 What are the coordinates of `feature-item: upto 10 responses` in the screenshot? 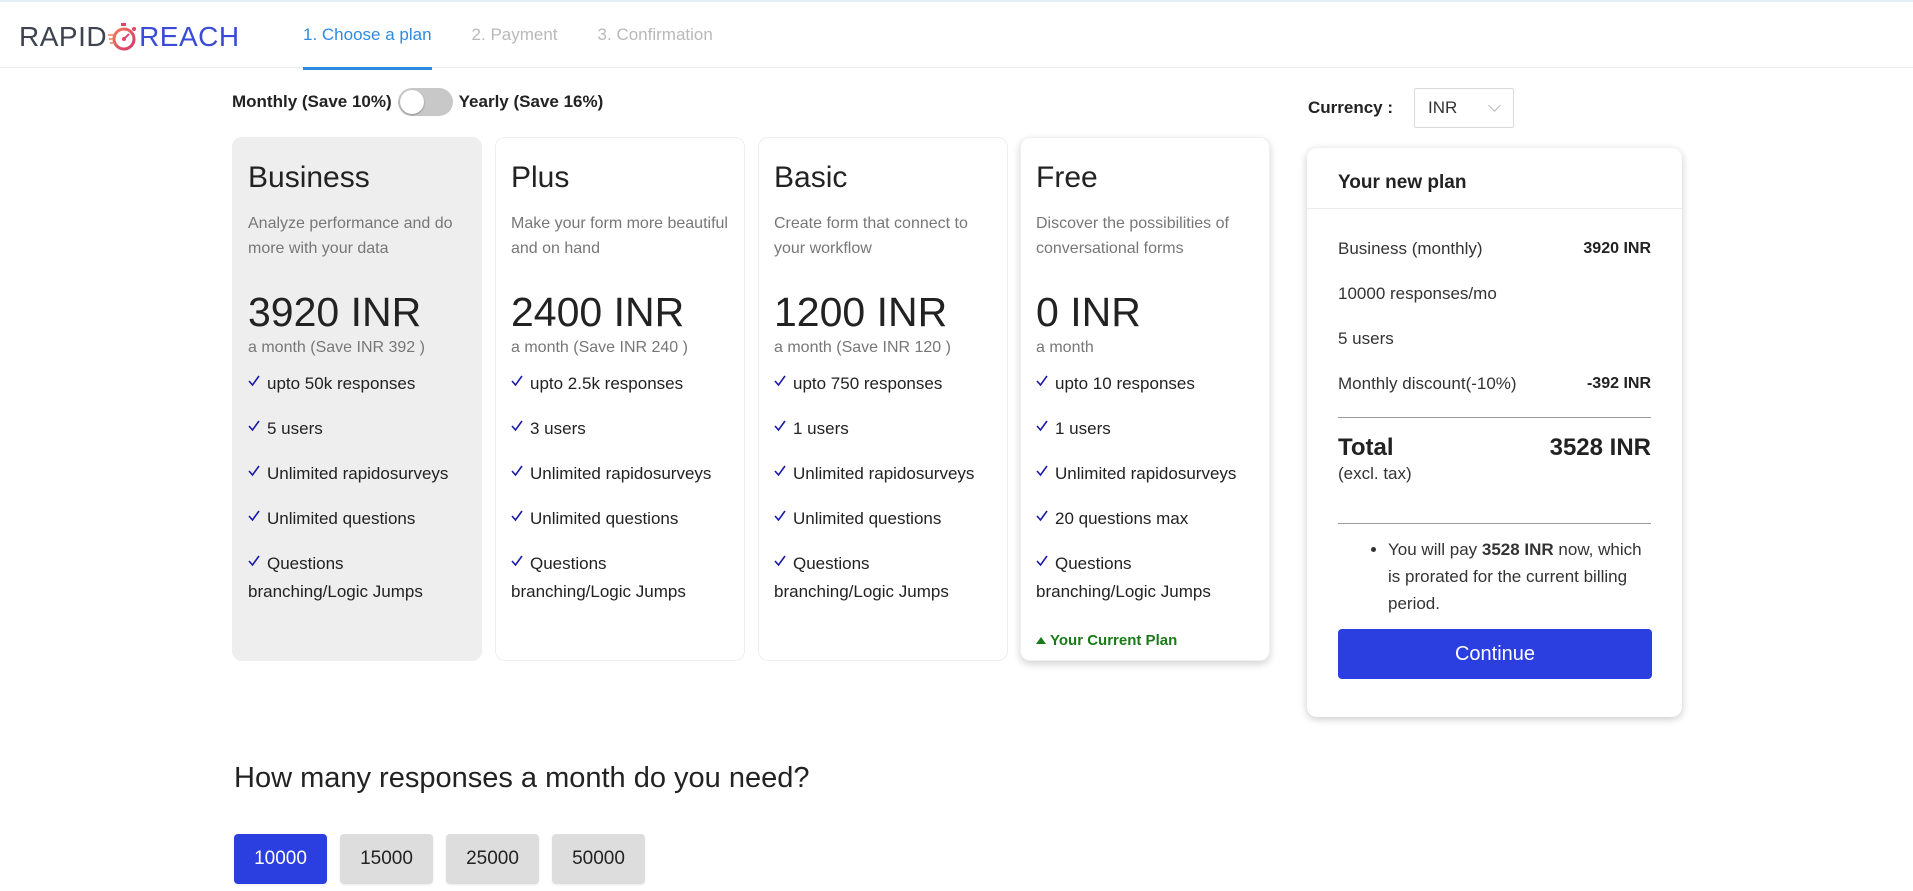 It's located at (1145, 384).